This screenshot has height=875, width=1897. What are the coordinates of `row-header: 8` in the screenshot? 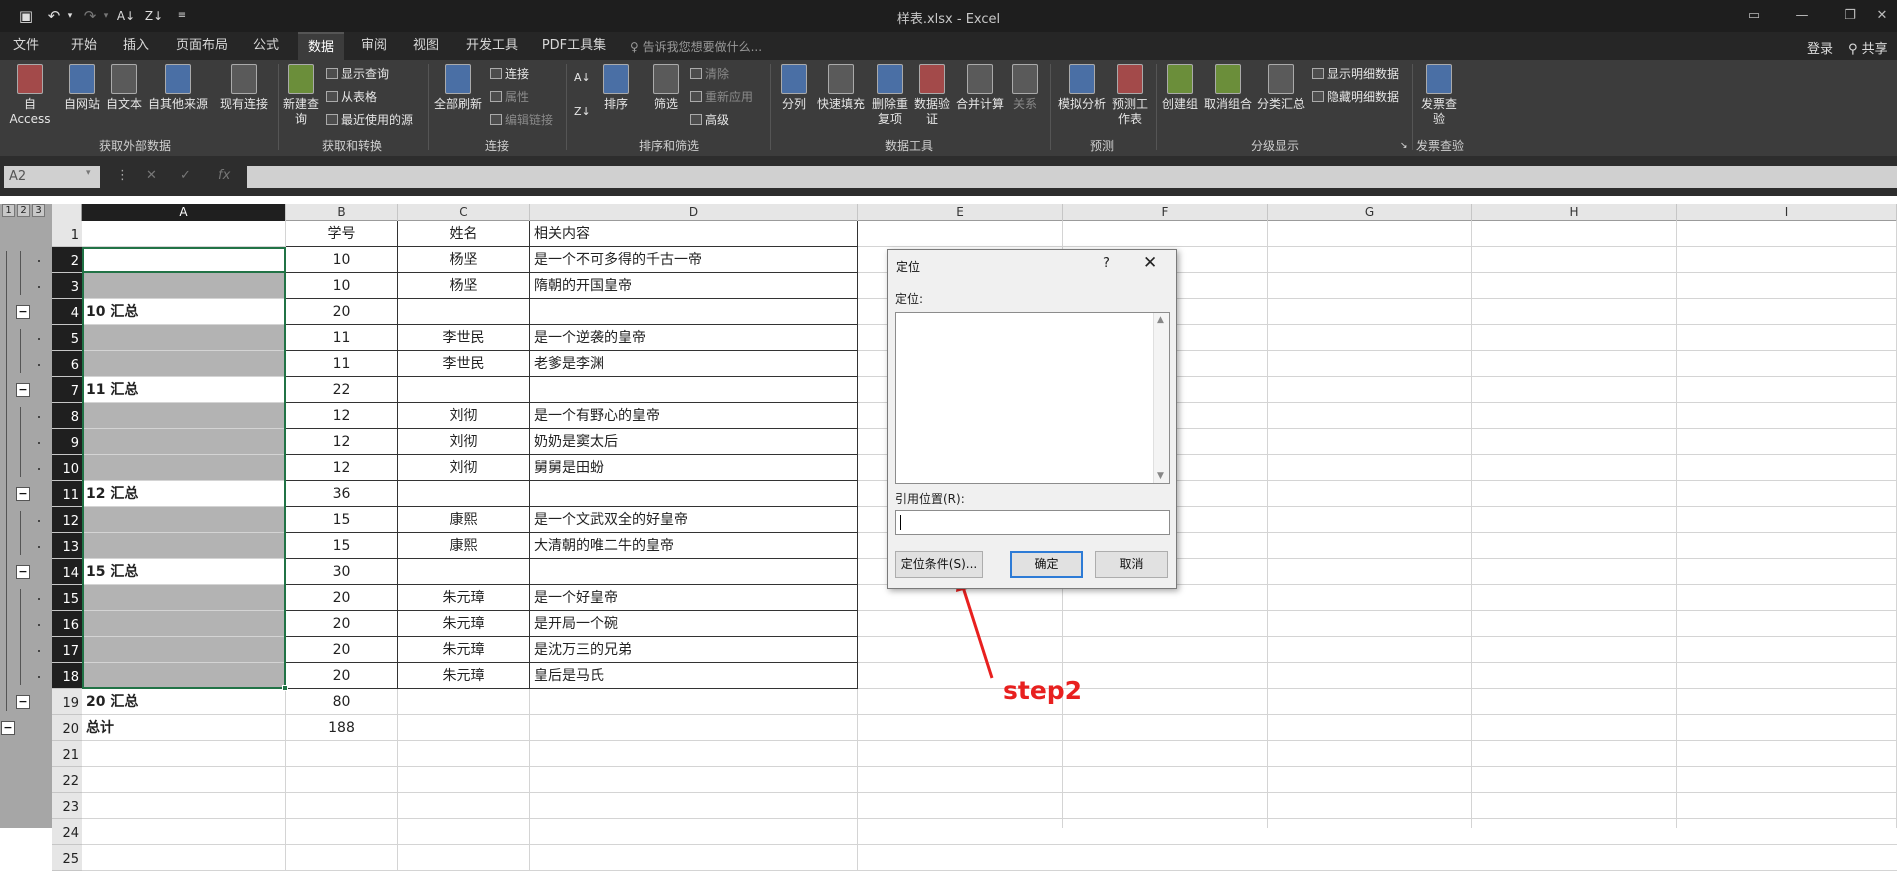 It's located at (67, 416).